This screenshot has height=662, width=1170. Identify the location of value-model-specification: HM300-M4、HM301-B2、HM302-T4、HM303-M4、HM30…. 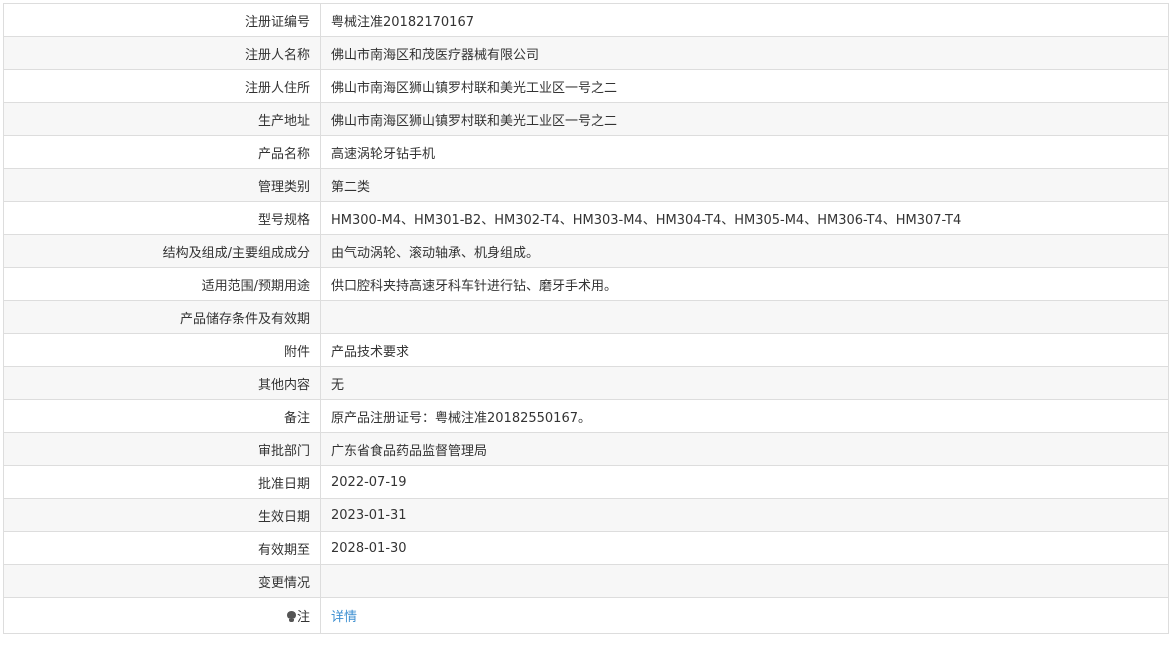
(744, 218).